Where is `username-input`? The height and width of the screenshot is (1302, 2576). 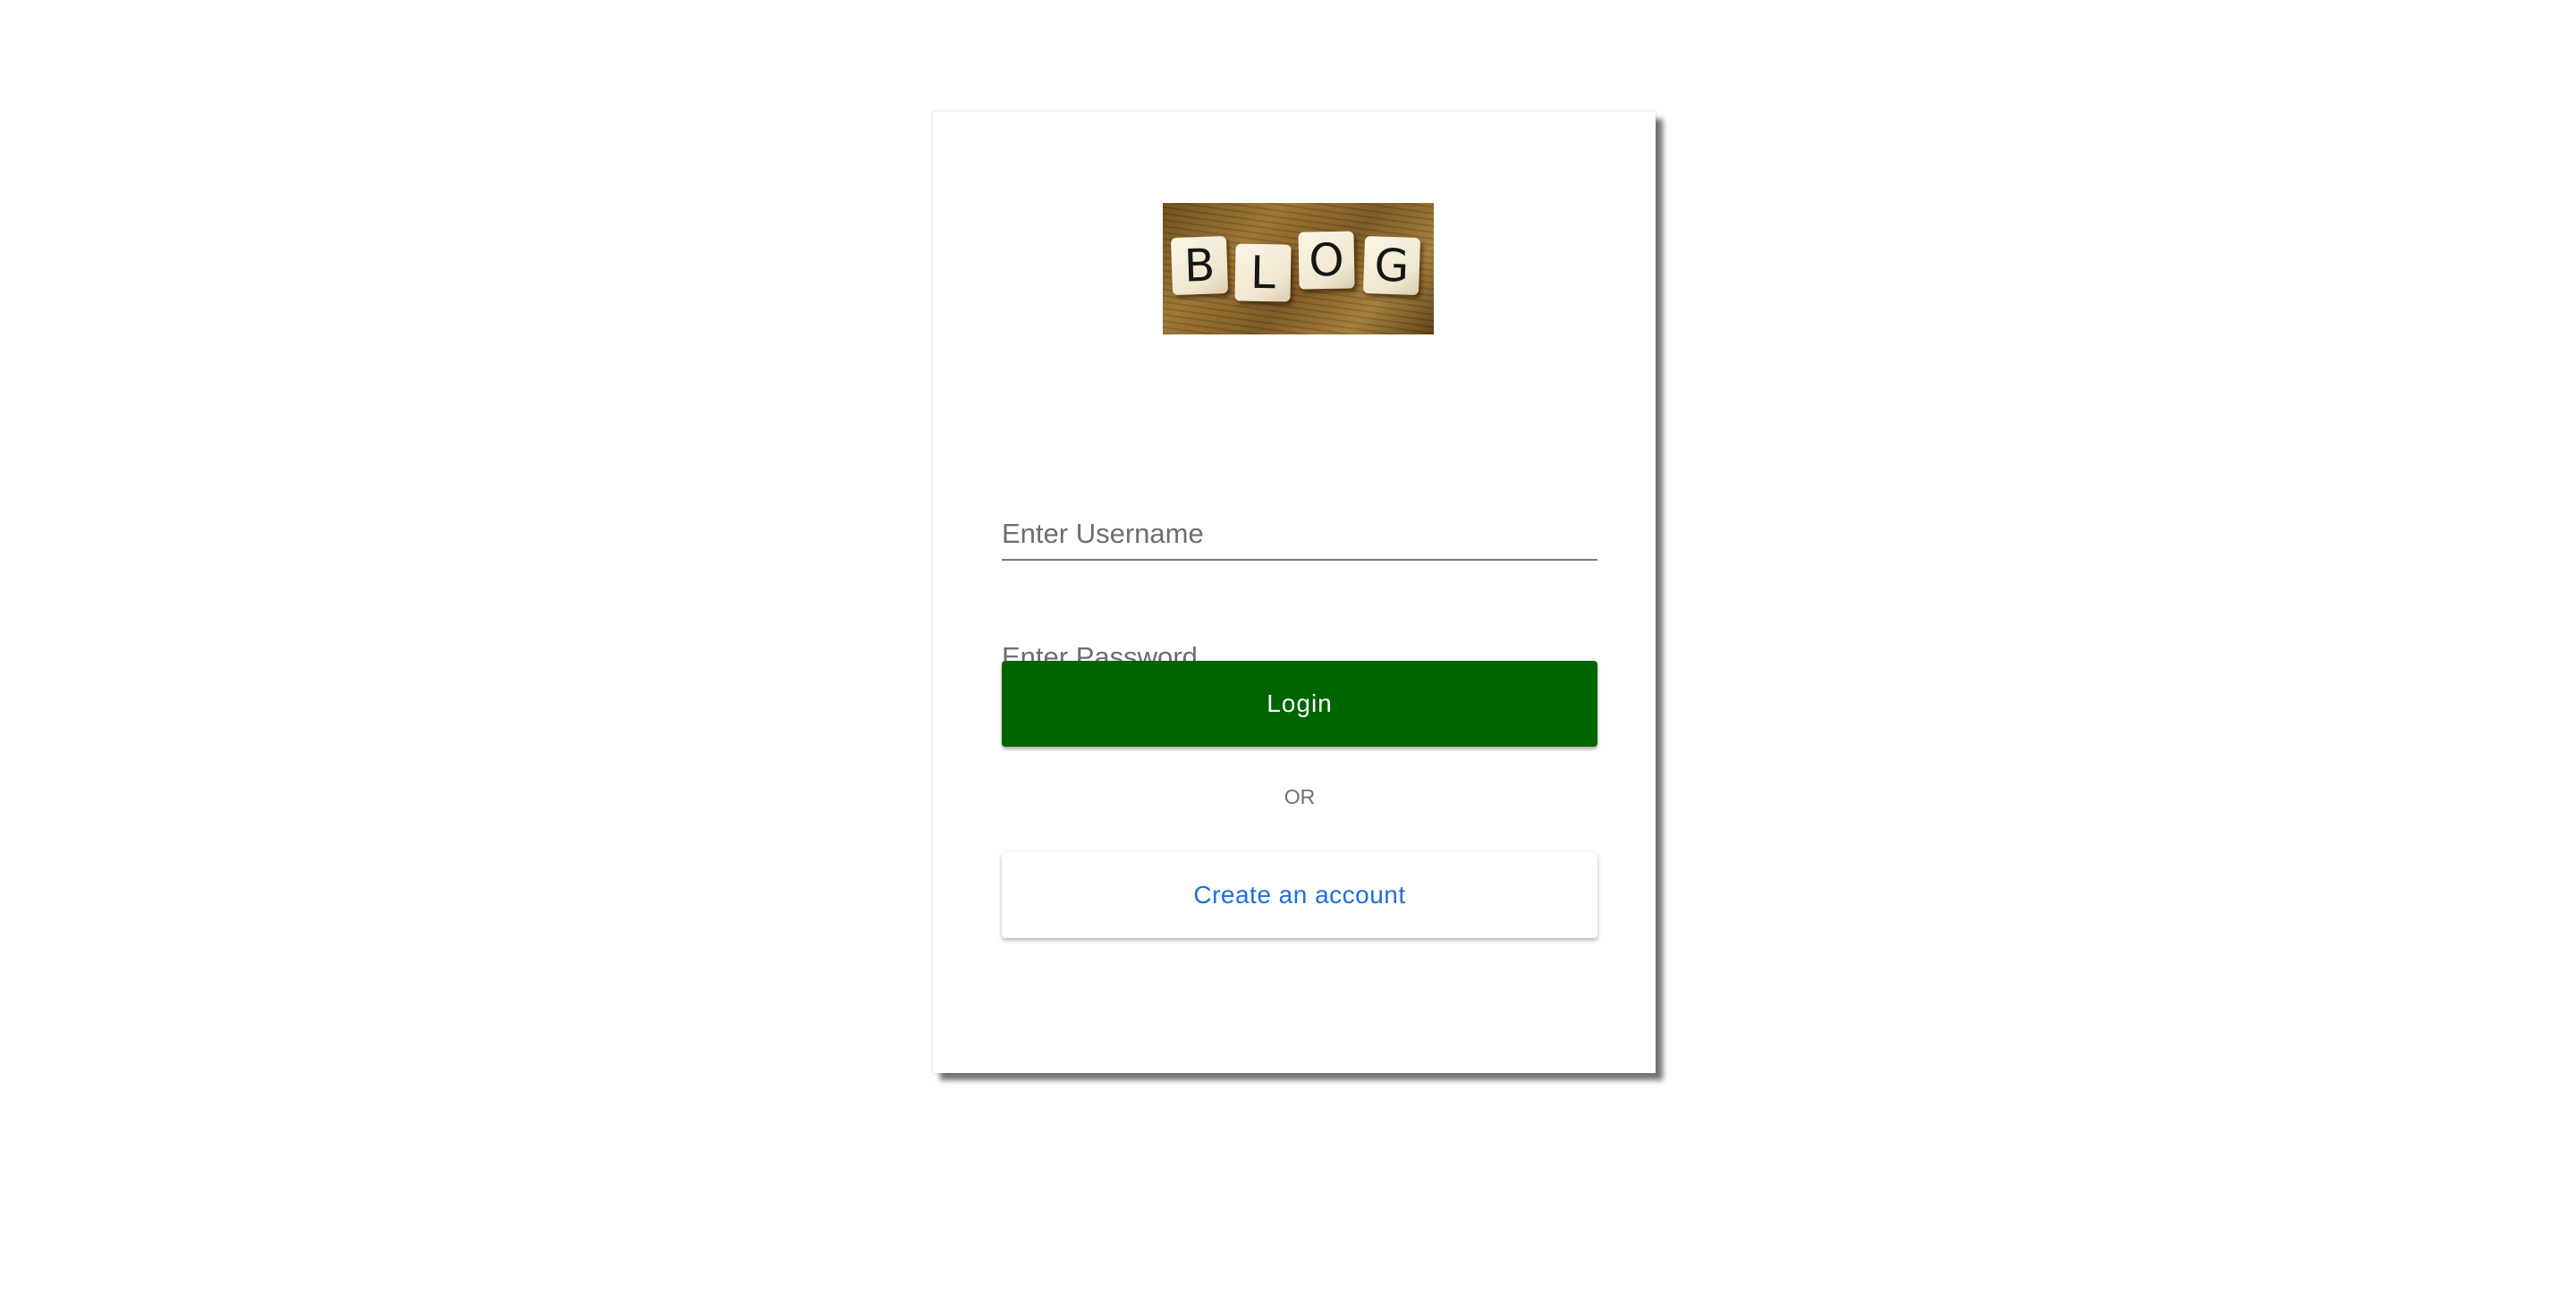 username-input is located at coordinates (1299, 534).